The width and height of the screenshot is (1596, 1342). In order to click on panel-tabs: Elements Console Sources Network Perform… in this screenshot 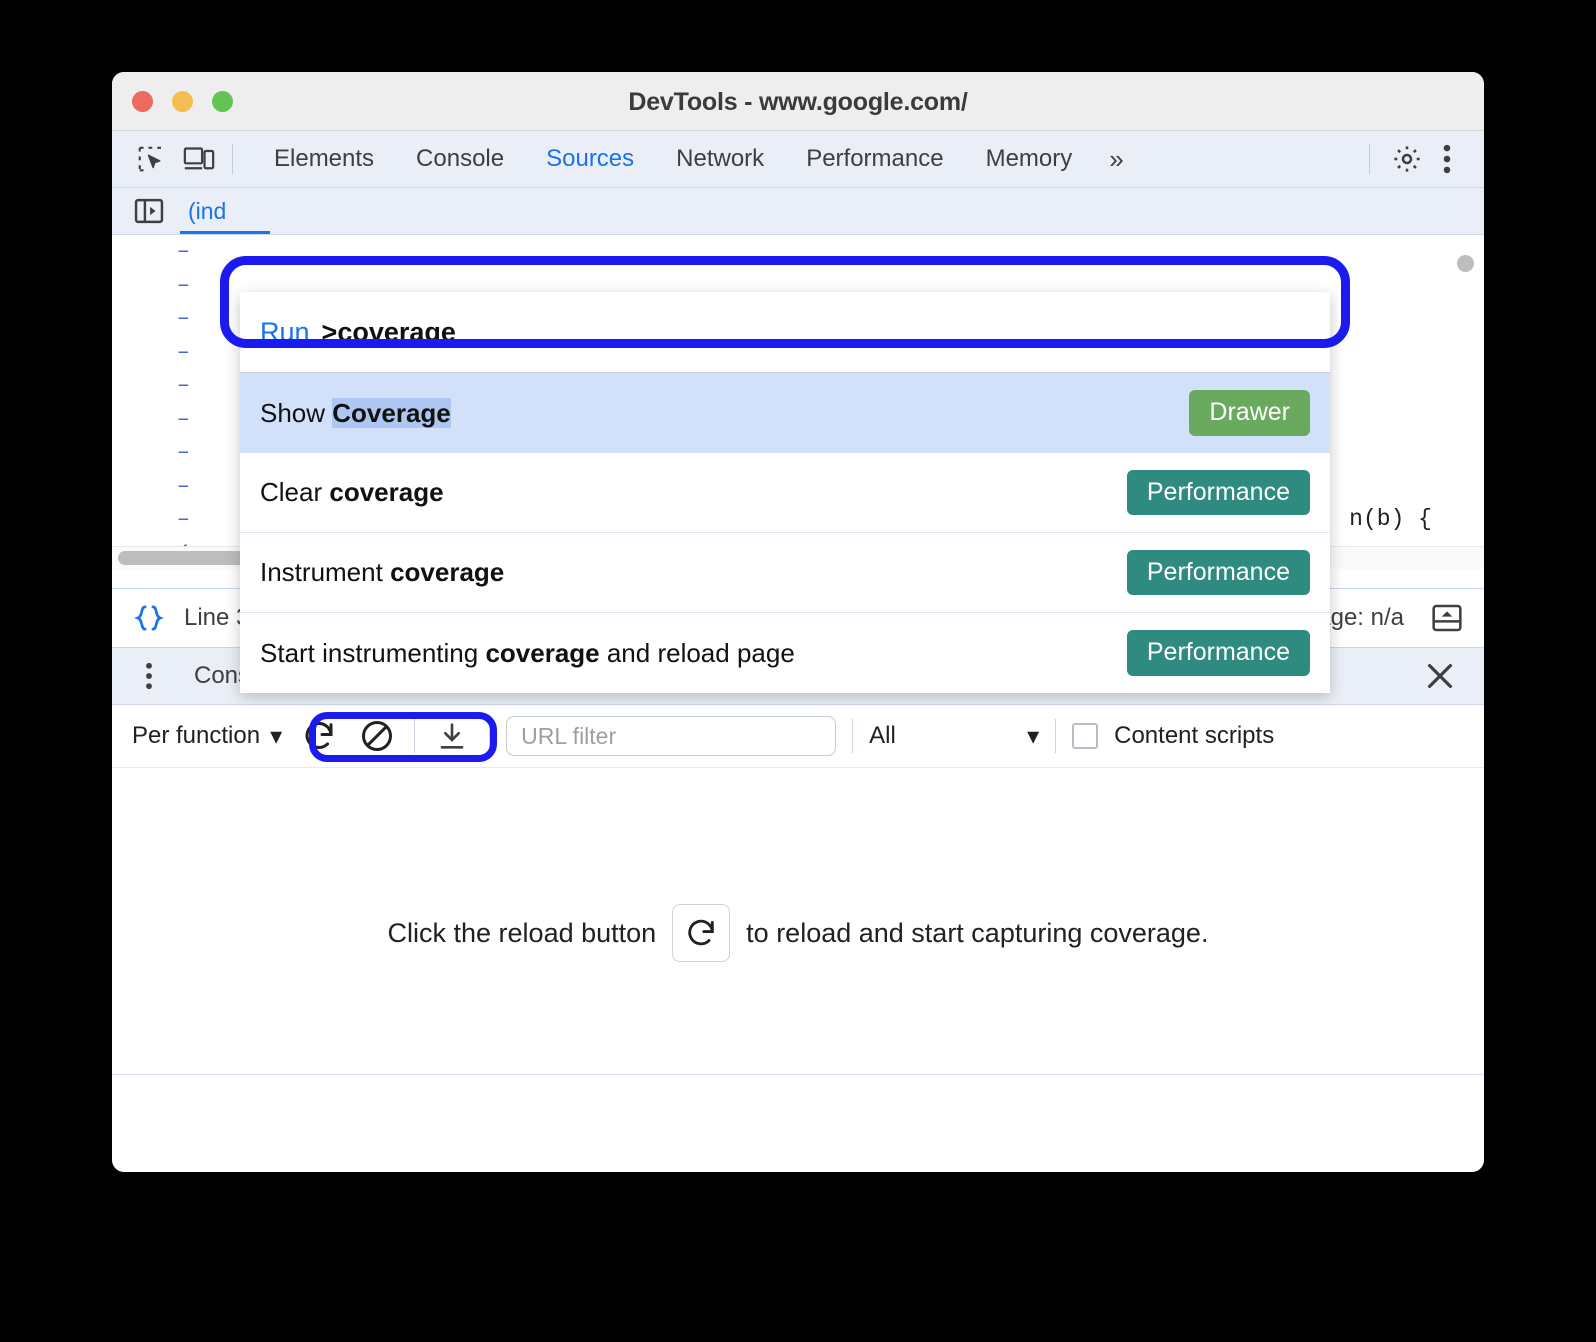, I will do `click(696, 159)`.